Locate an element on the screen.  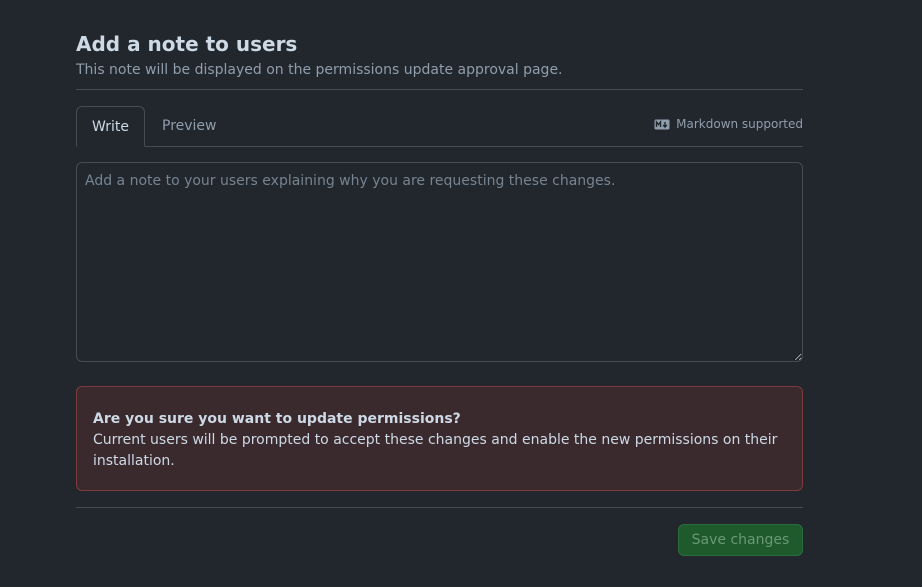
markdown-icon is located at coordinates (662, 124).